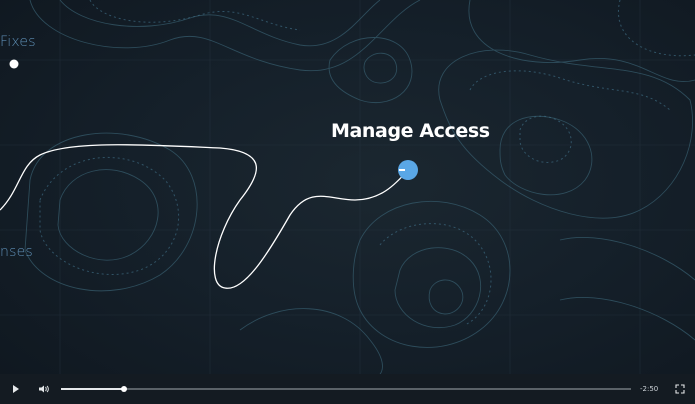 The width and height of the screenshot is (695, 404). I want to click on volume-button, so click(44, 389).